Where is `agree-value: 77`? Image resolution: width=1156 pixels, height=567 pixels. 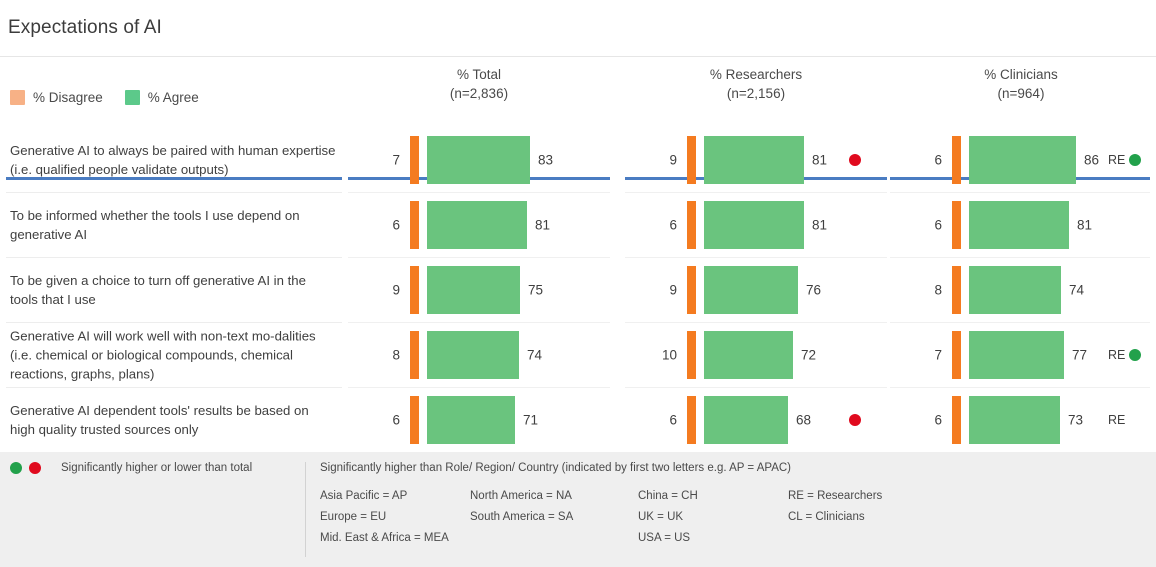 agree-value: 77 is located at coordinates (1080, 354).